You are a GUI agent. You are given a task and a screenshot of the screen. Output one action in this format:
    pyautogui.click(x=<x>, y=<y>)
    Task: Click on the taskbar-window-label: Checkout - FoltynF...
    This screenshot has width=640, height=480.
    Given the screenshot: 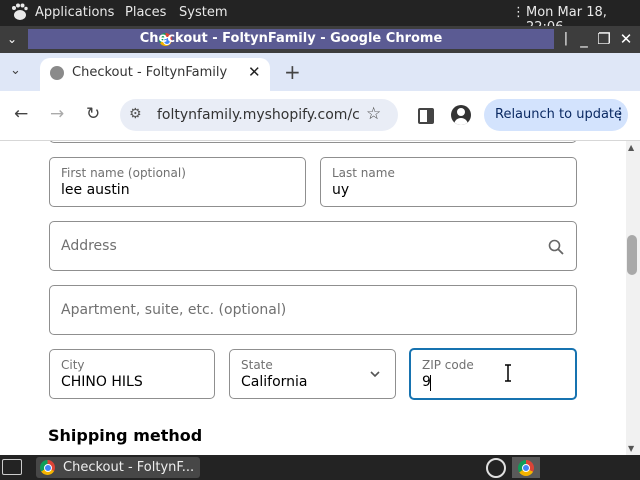 What is the action you would take?
    pyautogui.click(x=128, y=467)
    